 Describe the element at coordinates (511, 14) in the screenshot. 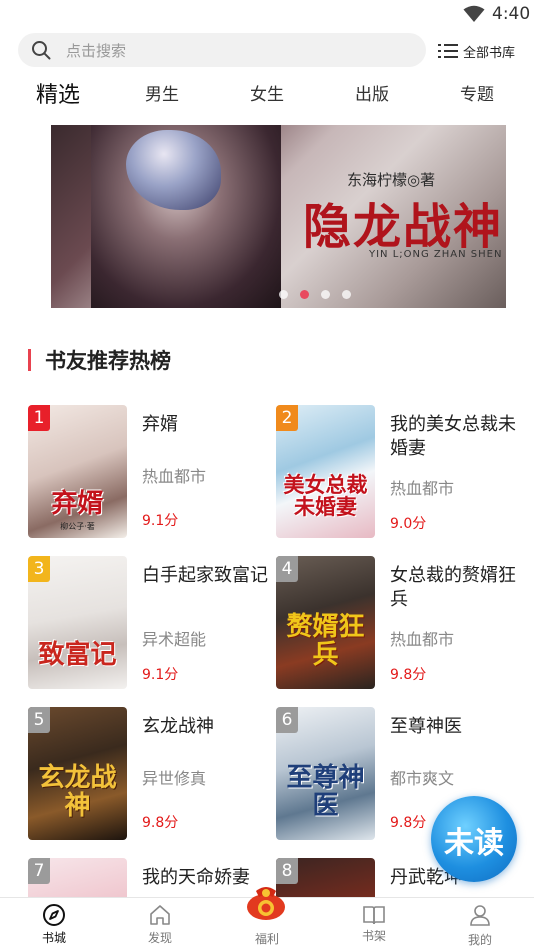

I see `clock-time: 4:40` at that location.